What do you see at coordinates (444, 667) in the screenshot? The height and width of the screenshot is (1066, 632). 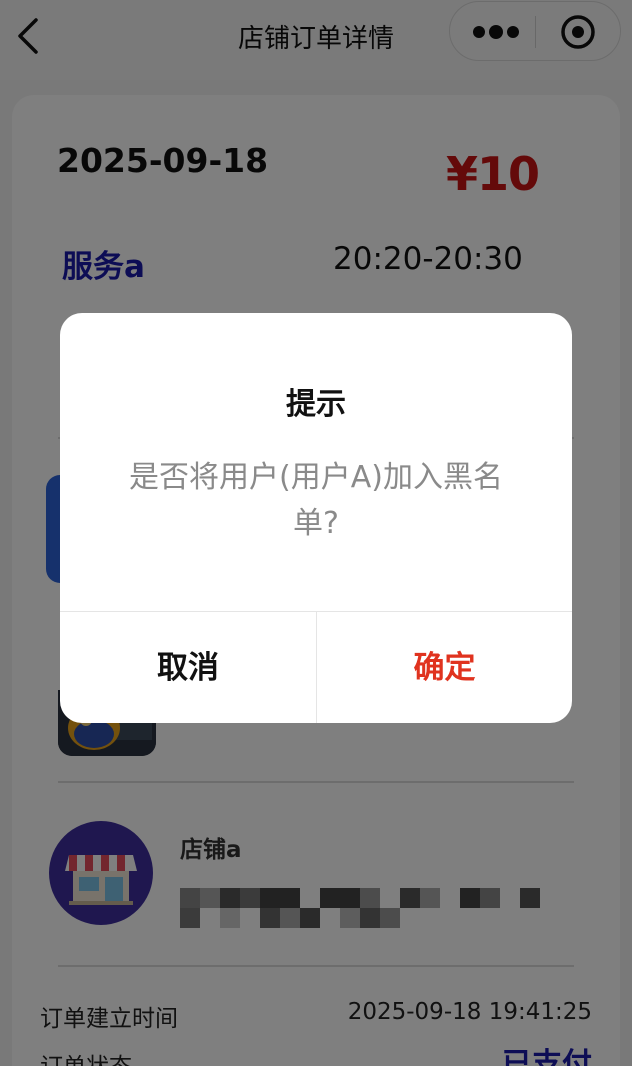 I see `confirm-button: 确定` at bounding box center [444, 667].